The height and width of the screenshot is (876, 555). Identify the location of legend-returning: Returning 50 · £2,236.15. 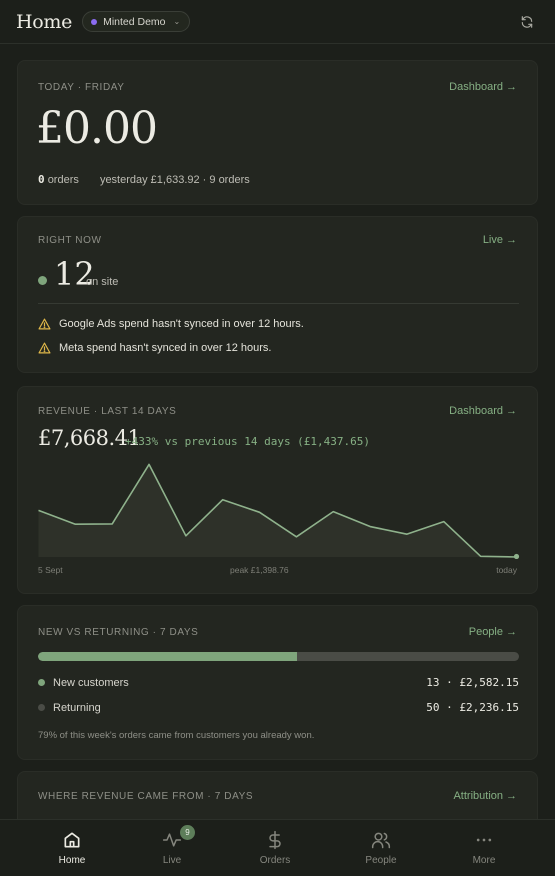
(278, 707).